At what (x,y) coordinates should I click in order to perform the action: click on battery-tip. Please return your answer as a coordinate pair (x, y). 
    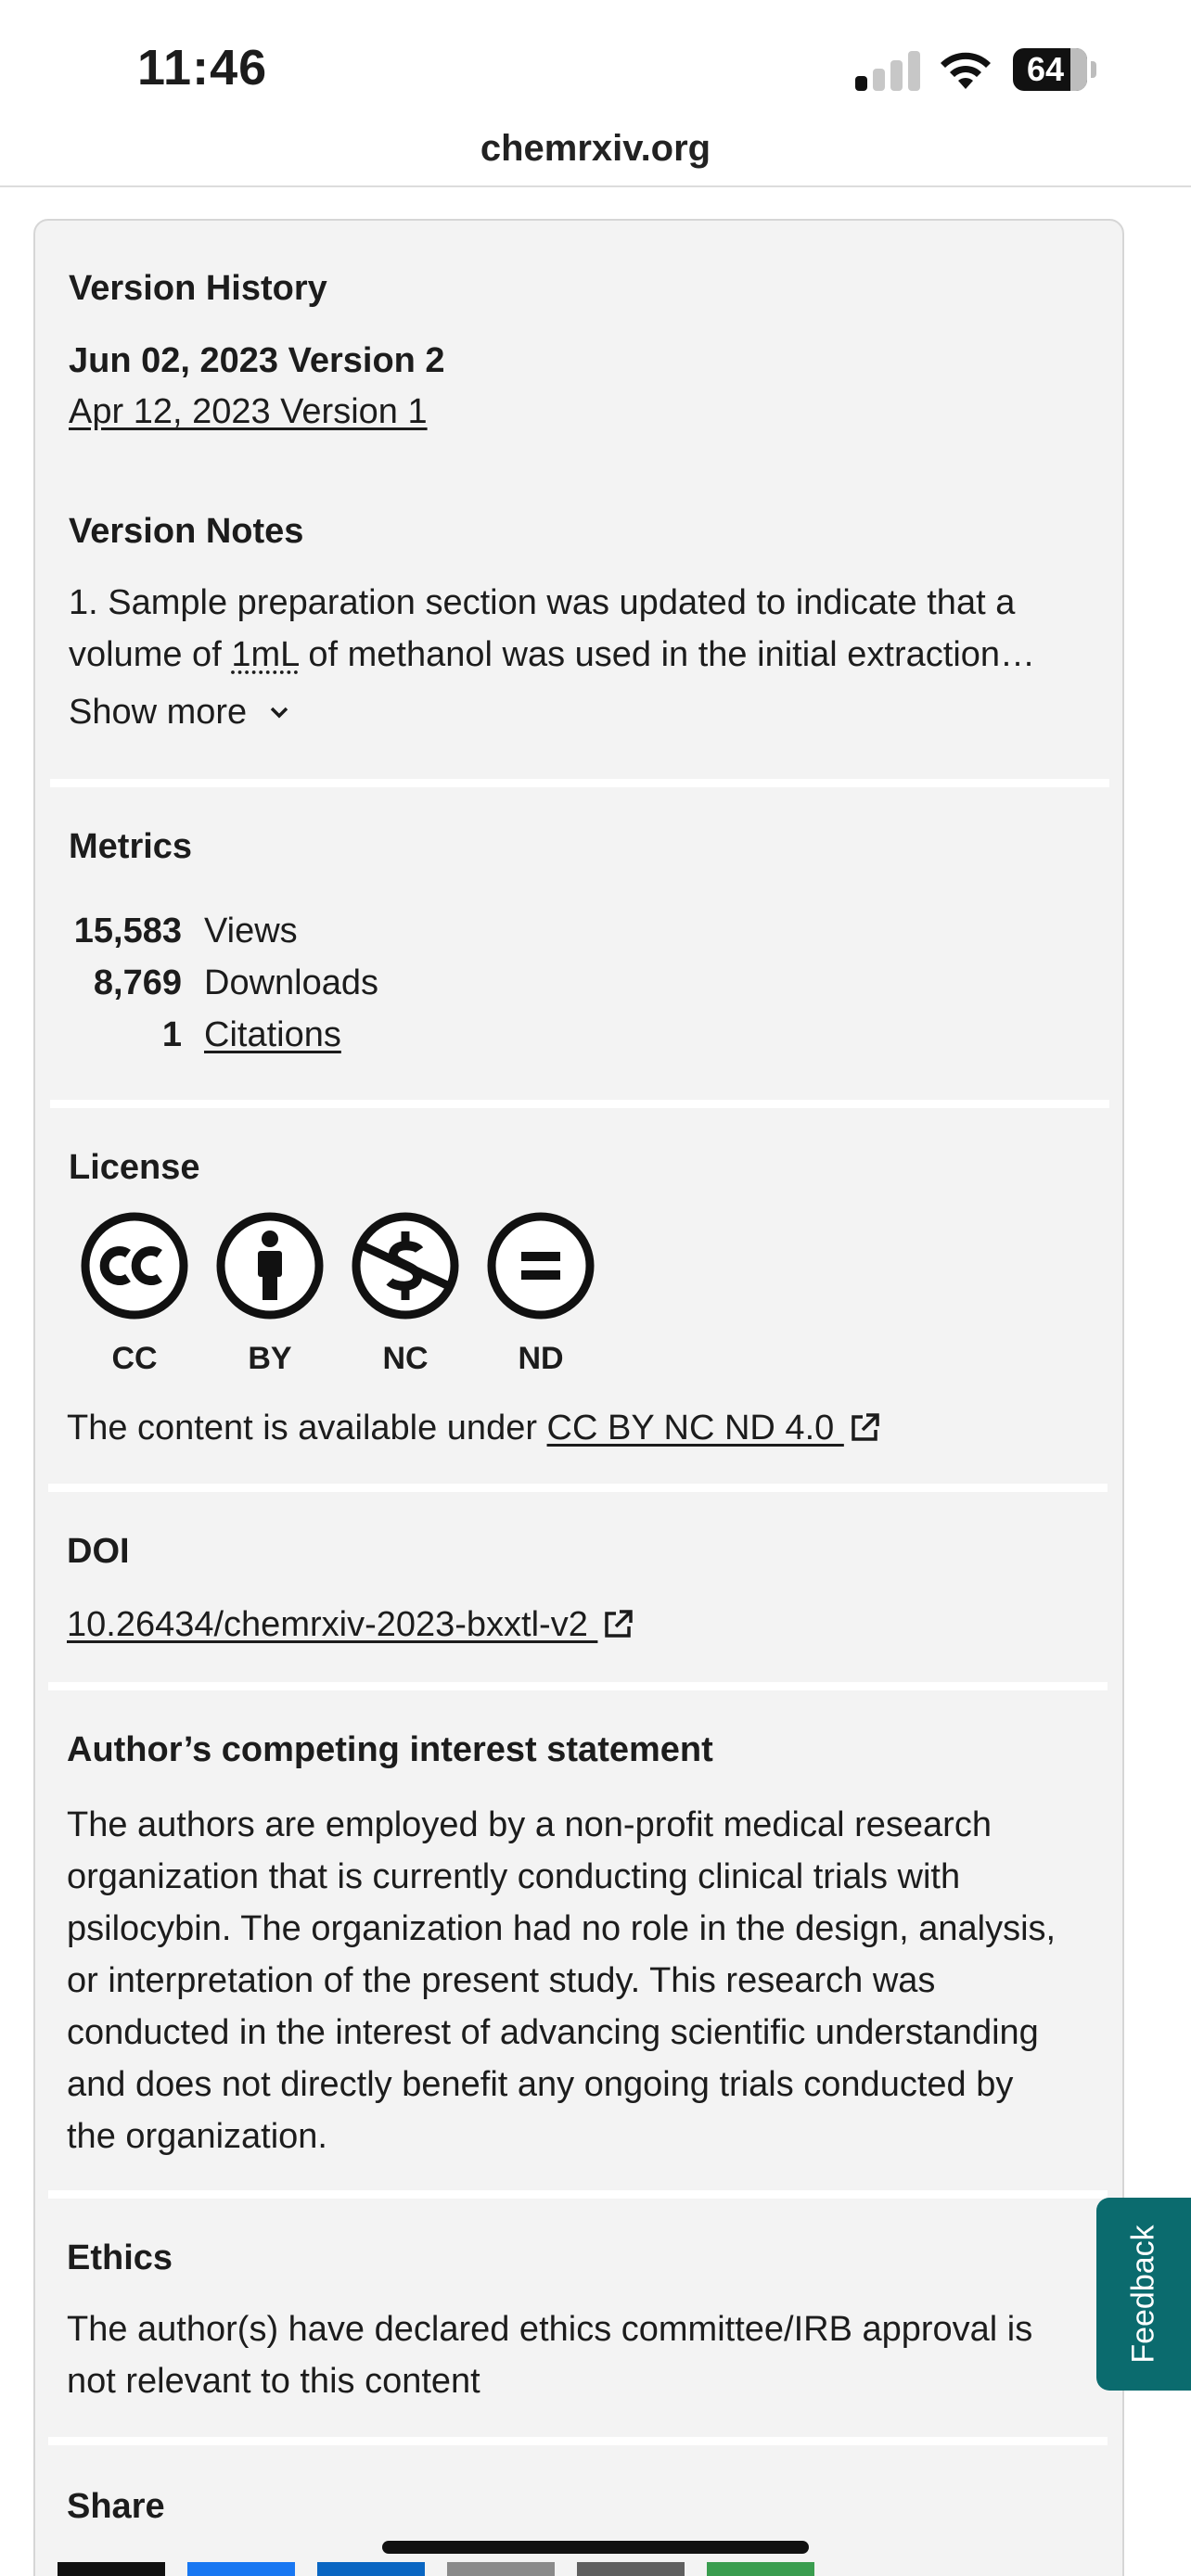
    Looking at the image, I should click on (1093, 69).